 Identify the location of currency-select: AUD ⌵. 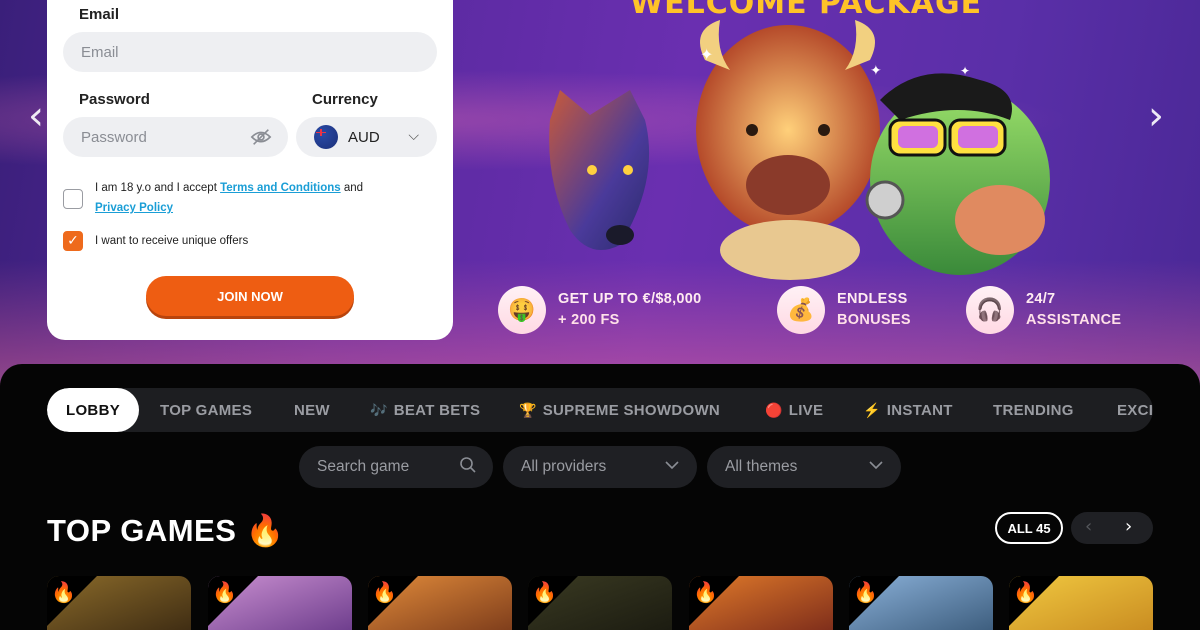
(366, 137).